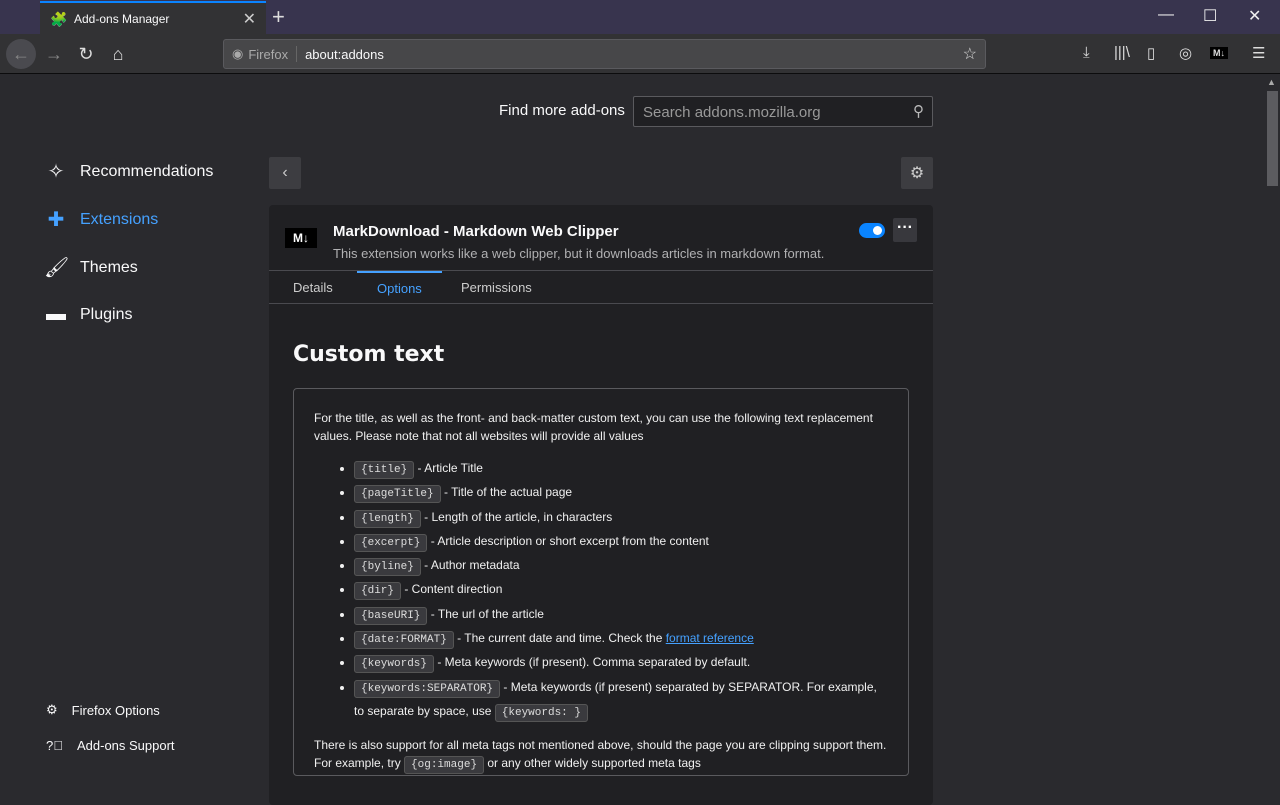  I want to click on addon-tabs: Details Options Permissions, so click(601, 287).